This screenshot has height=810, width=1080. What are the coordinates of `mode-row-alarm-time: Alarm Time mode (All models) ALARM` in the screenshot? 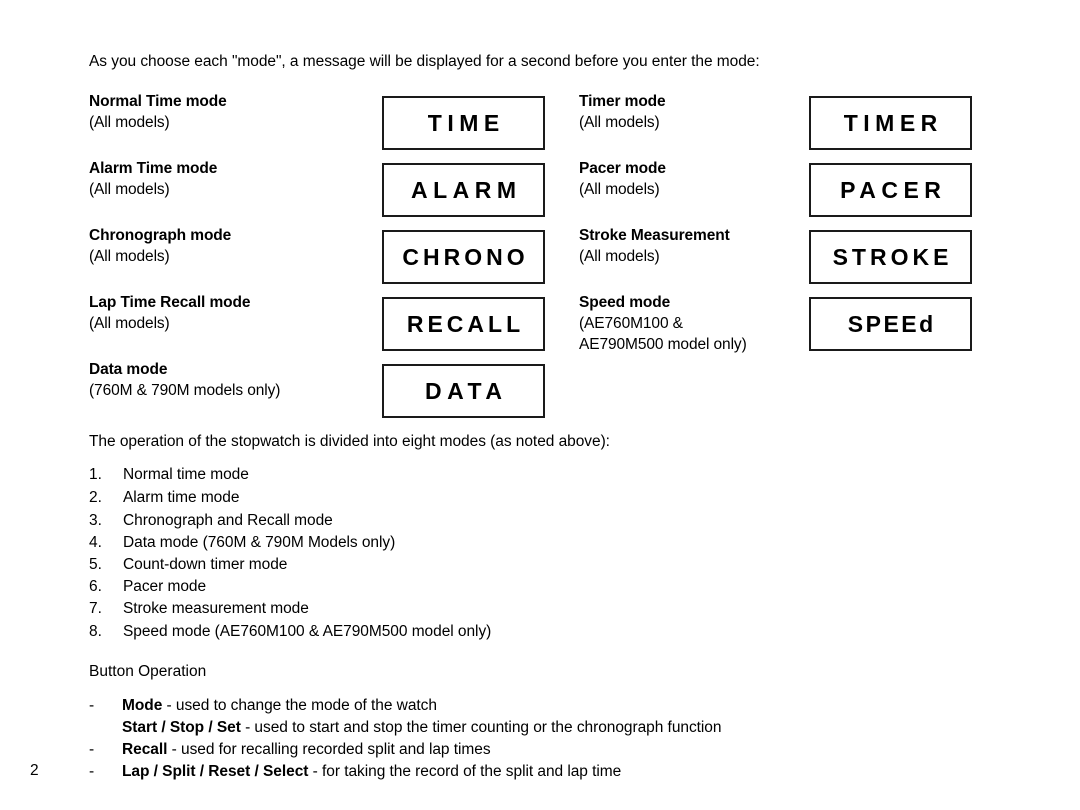 It's located at (319, 188).